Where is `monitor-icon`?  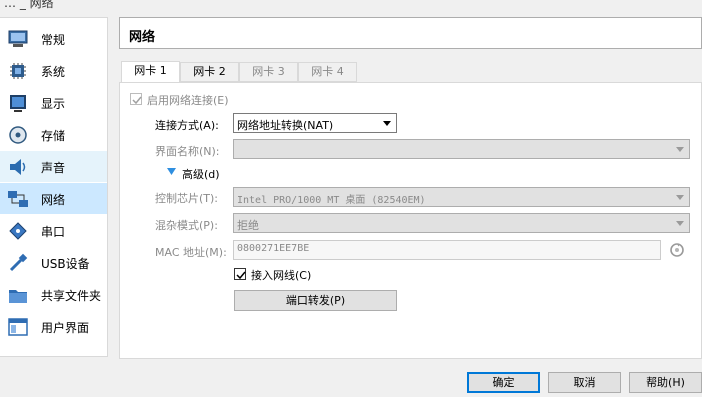
monitor-icon is located at coordinates (18, 38).